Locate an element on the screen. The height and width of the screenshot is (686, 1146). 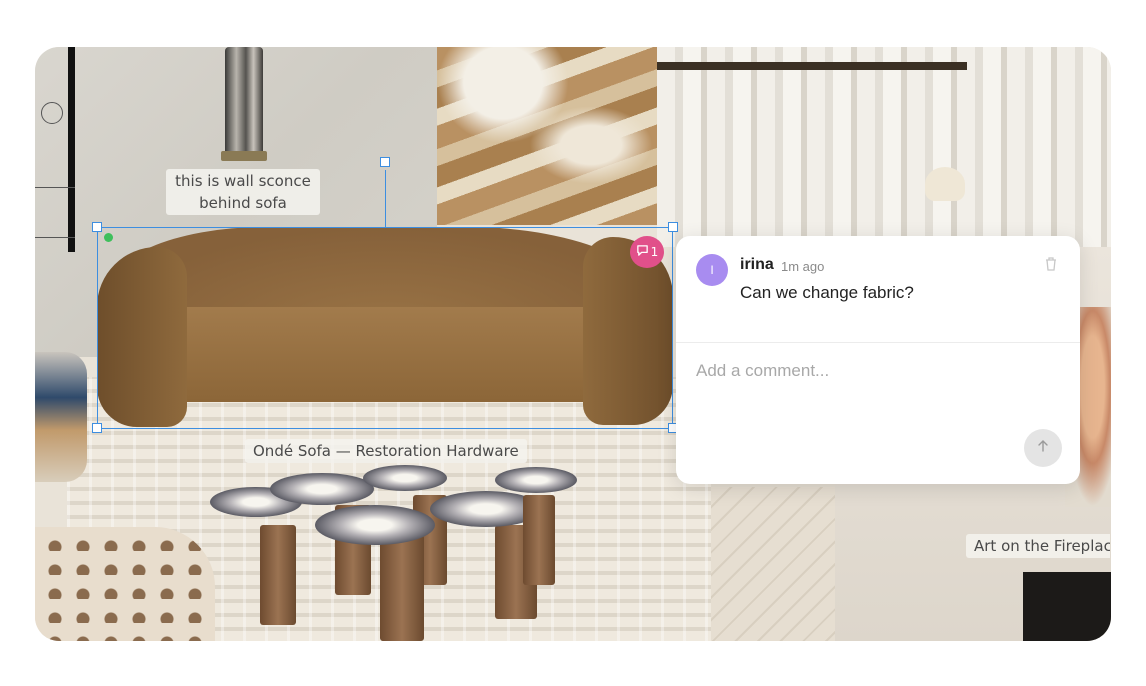
rotate-line is located at coordinates (385, 198).